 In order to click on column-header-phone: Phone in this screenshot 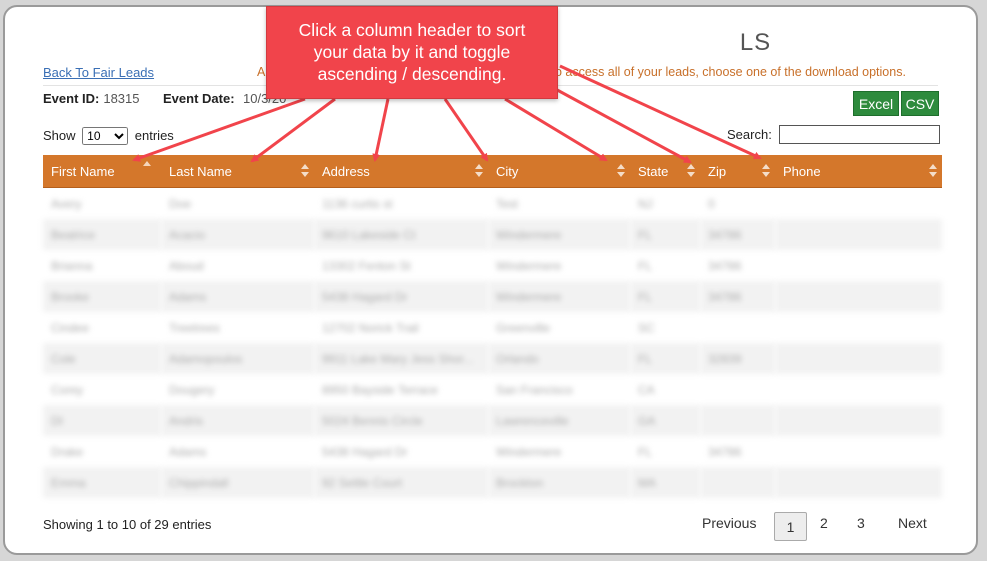, I will do `click(858, 171)`.